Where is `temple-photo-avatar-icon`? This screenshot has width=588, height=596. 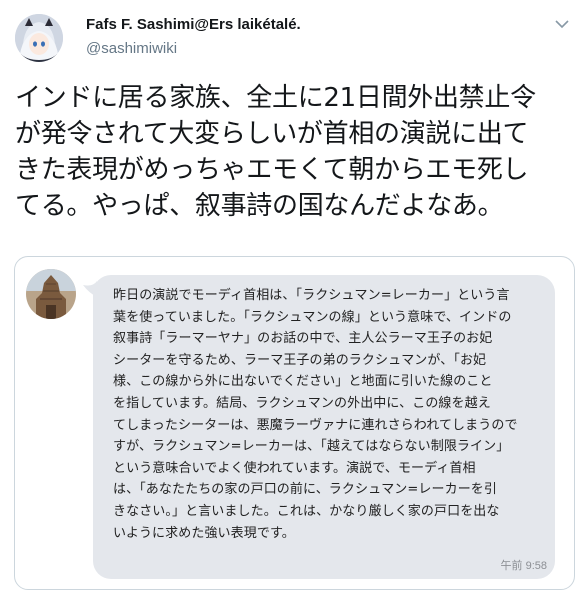 temple-photo-avatar-icon is located at coordinates (51, 294).